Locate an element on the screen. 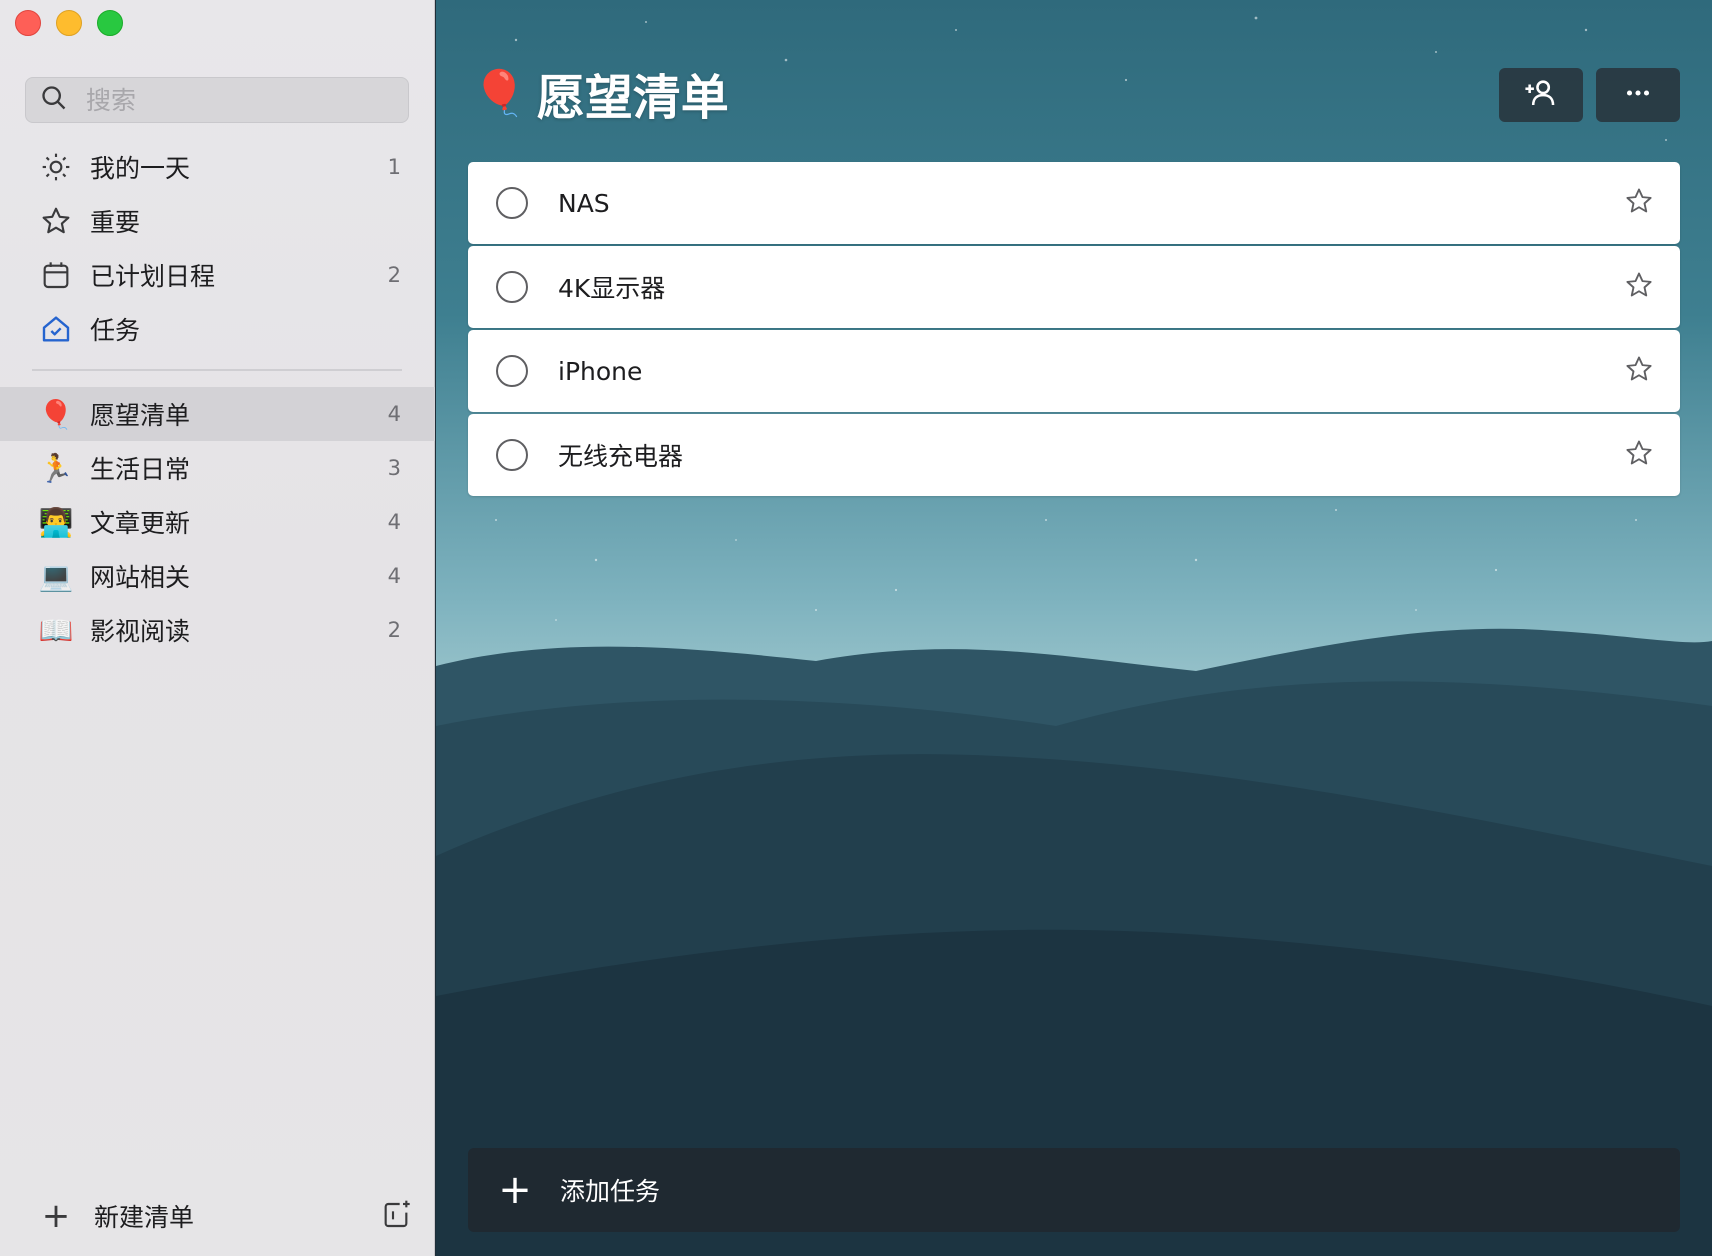  sidebar-item-daily-life: 🏃 生活日常 3 is located at coordinates (217, 468).